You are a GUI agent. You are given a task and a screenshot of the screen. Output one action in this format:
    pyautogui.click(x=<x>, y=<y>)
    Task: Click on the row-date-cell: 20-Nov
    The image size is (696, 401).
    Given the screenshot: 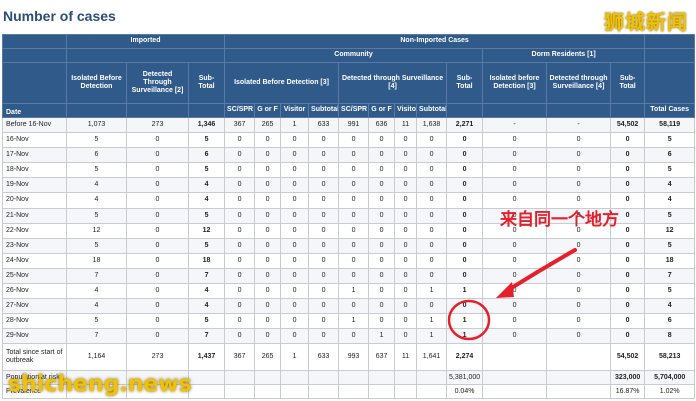 What is the action you would take?
    pyautogui.click(x=34, y=200)
    